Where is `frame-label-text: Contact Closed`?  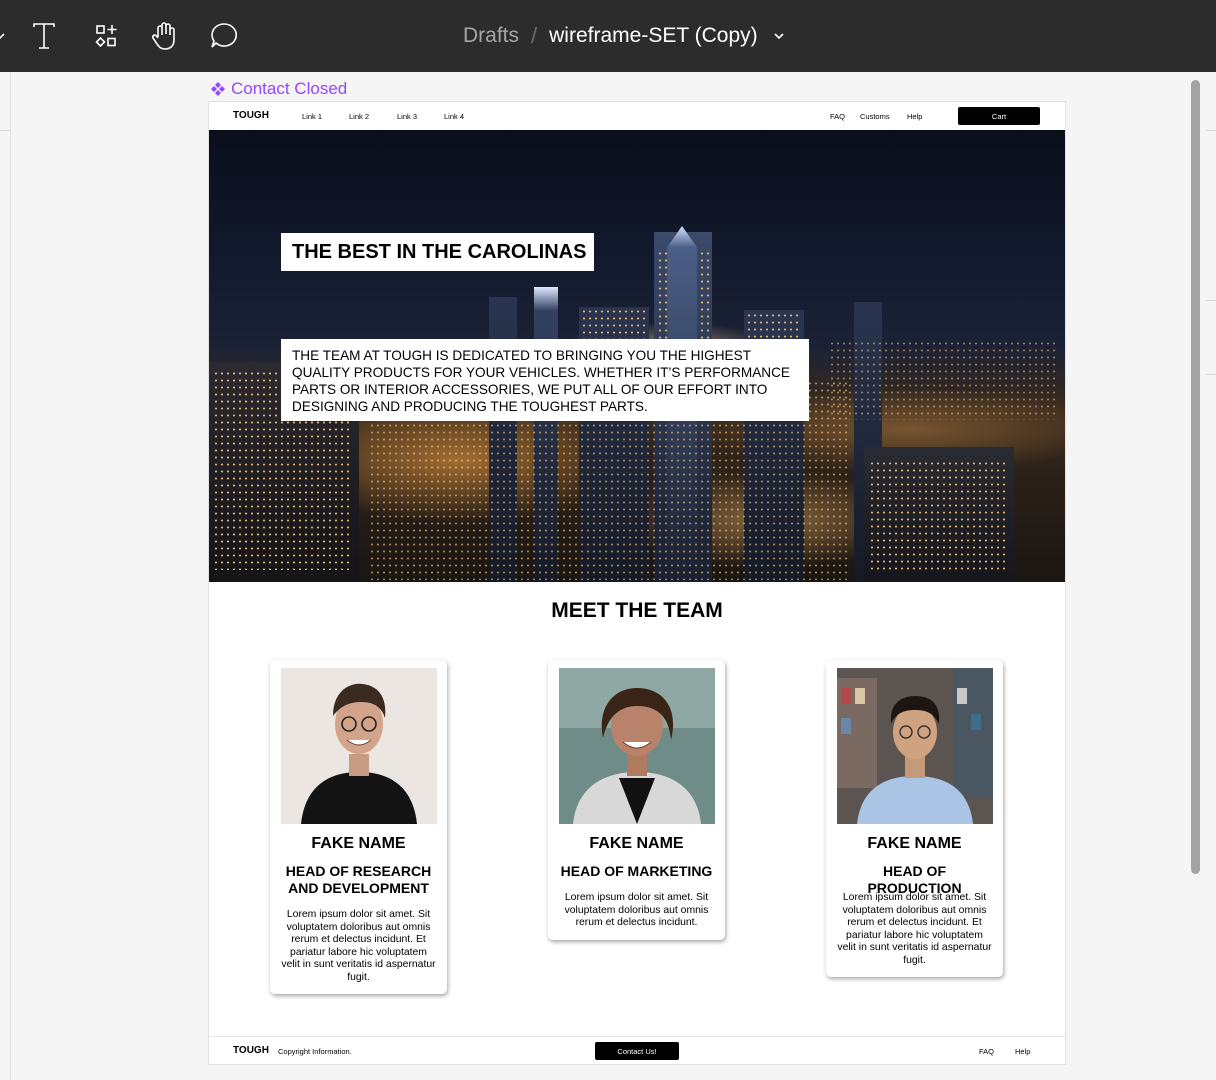 frame-label-text: Contact Closed is located at coordinates (289, 88).